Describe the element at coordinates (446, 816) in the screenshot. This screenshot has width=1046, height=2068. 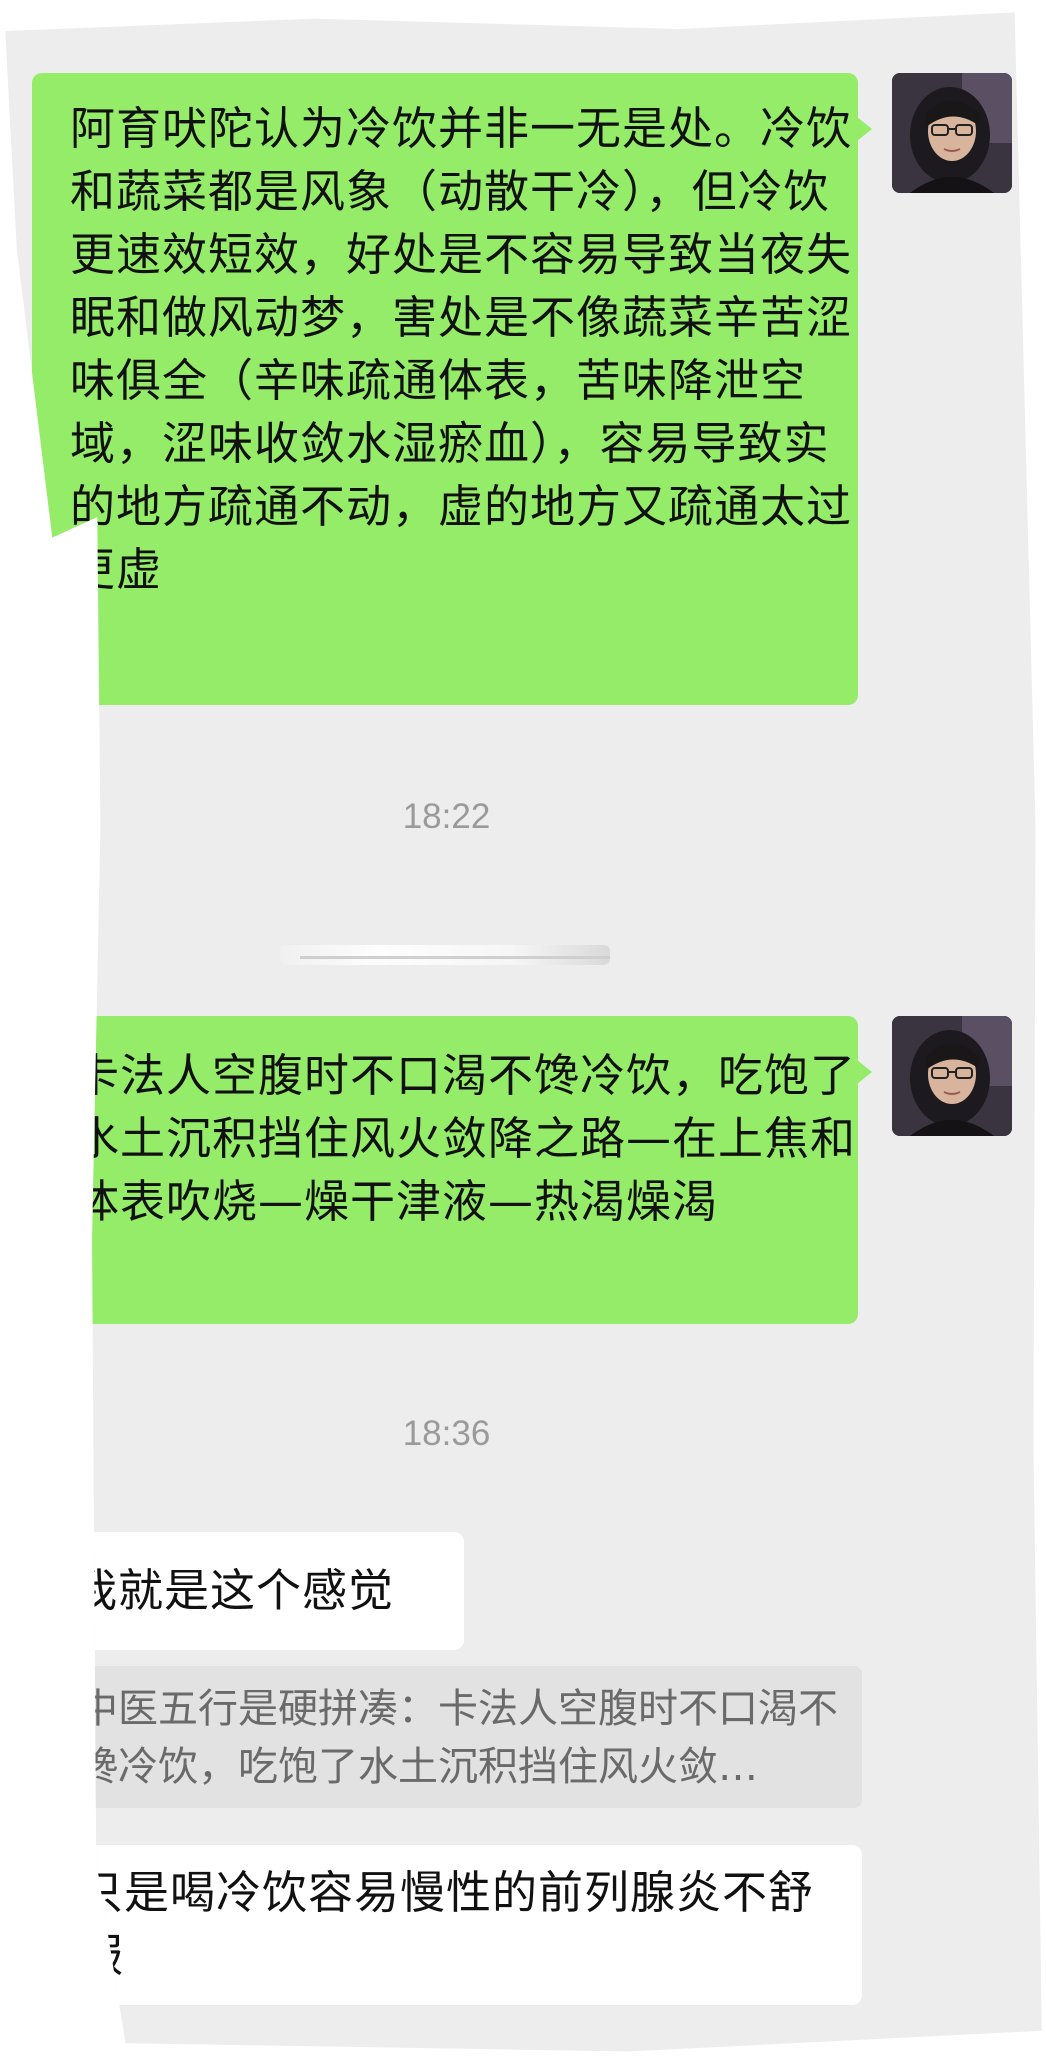
I see `message-timestamp: 18:22` at that location.